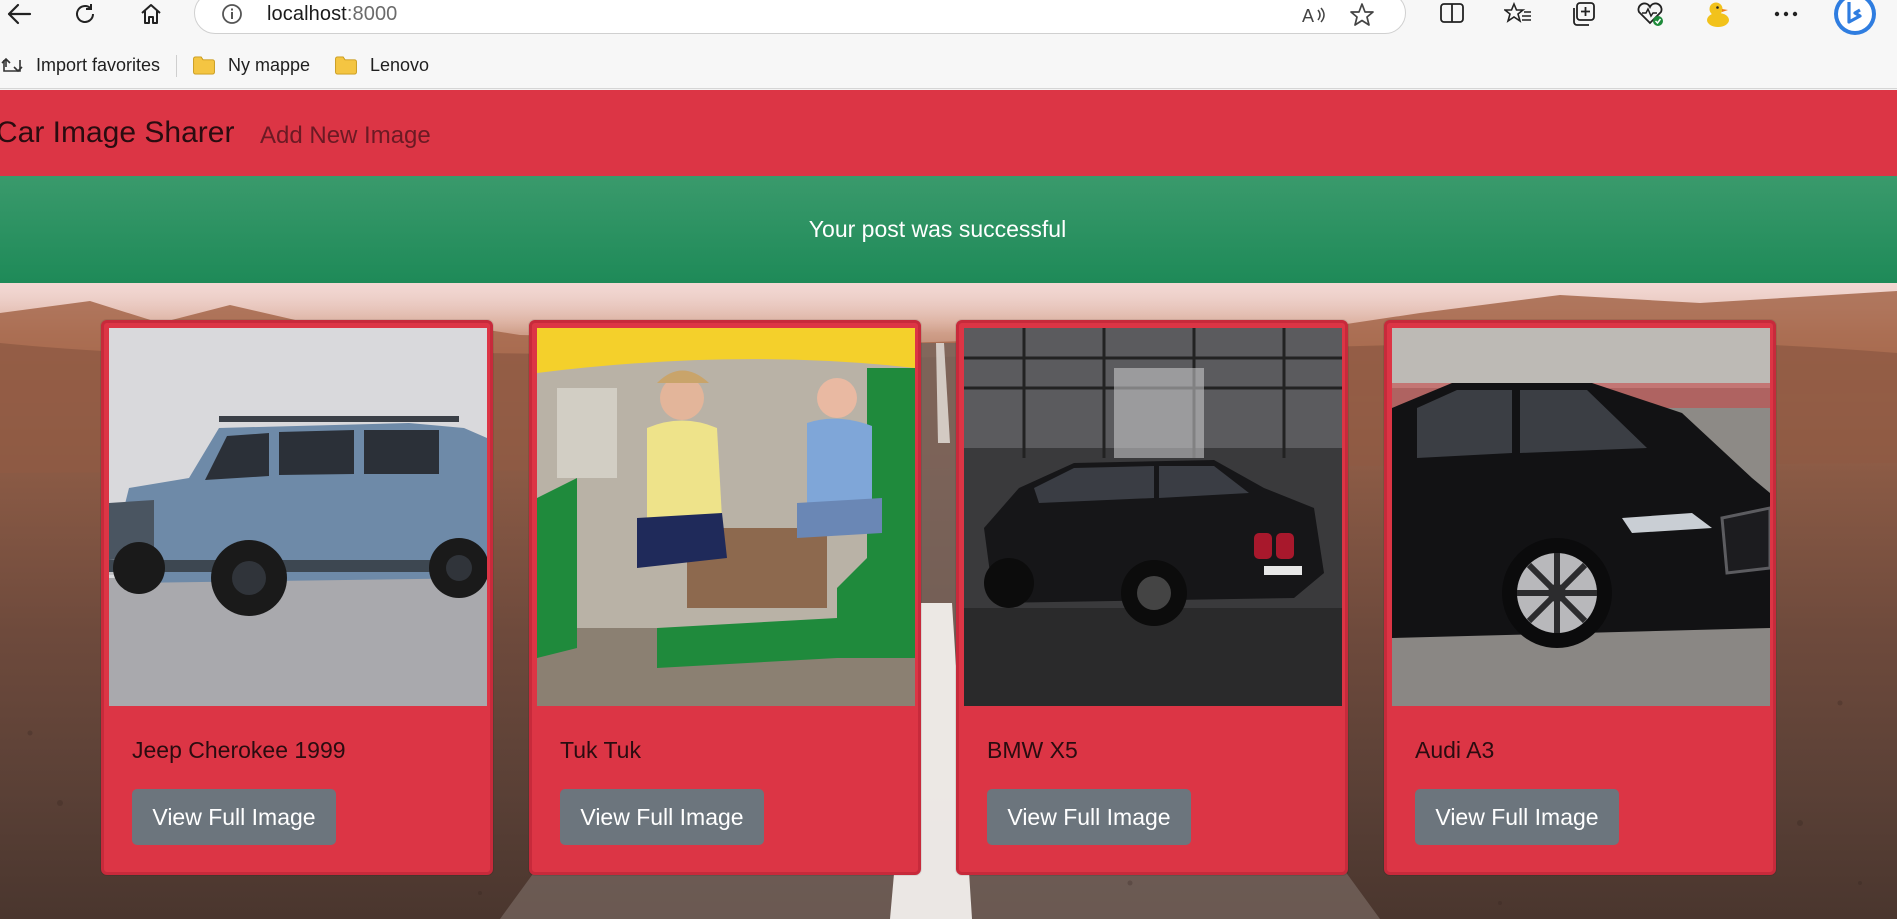  I want to click on refresh-icon, so click(85, 14).